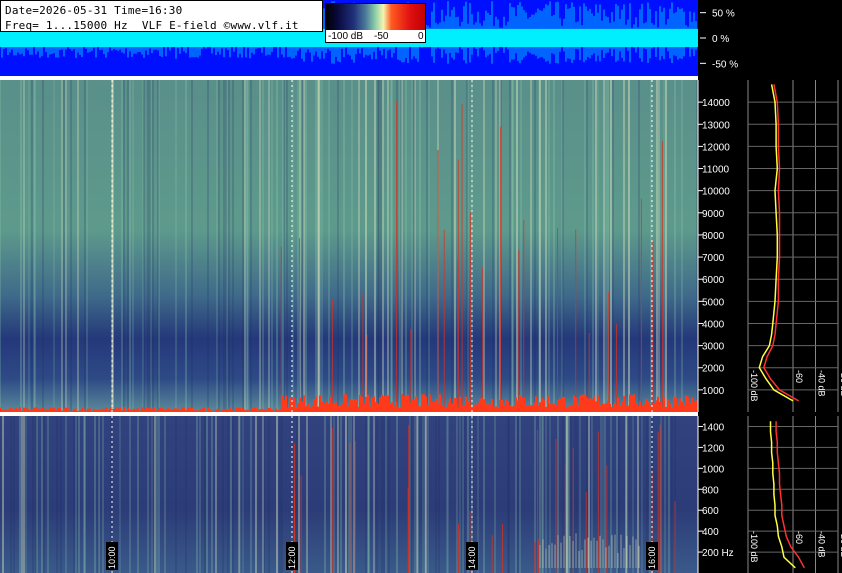 This screenshot has width=842, height=573. I want to click on average-spectrum-full-panel: -100 dB -60 -40 dB -20 dB, so click(794, 246).